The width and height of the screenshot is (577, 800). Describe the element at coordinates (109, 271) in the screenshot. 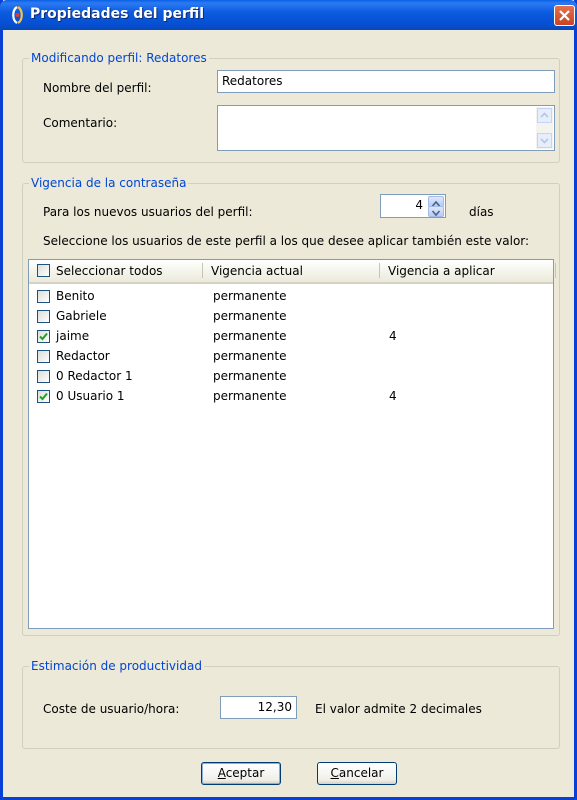

I see `column-header-select-all: Seleccionar todos` at that location.